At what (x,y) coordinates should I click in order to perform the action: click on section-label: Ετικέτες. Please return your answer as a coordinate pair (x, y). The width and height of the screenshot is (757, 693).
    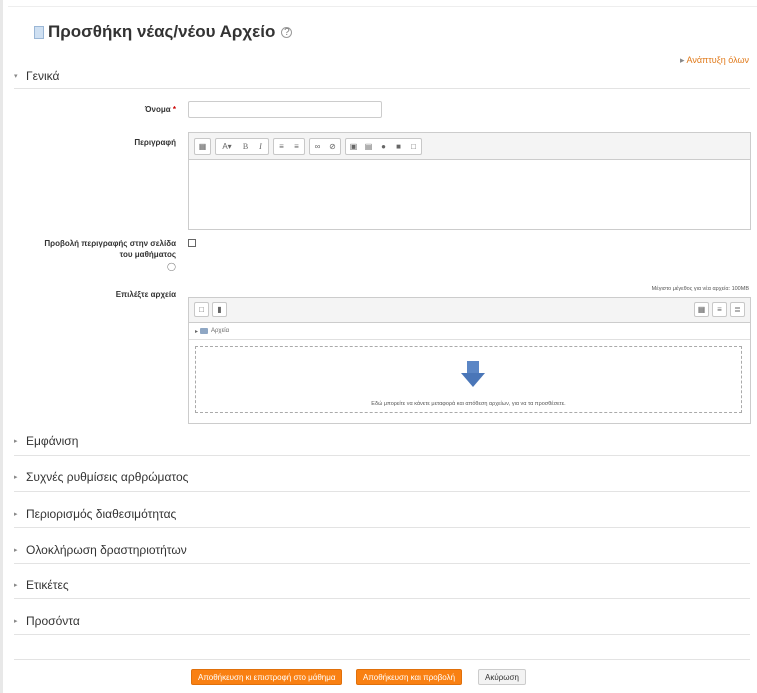
    Looking at the image, I should click on (47, 585).